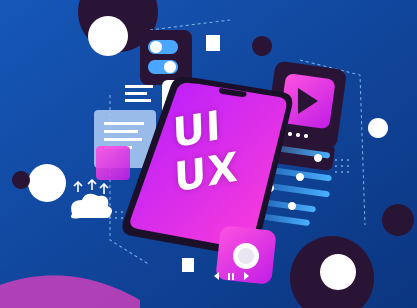 This screenshot has width=417, height=308. What do you see at coordinates (113, 163) in the screenshot?
I see `pink-tile` at bounding box center [113, 163].